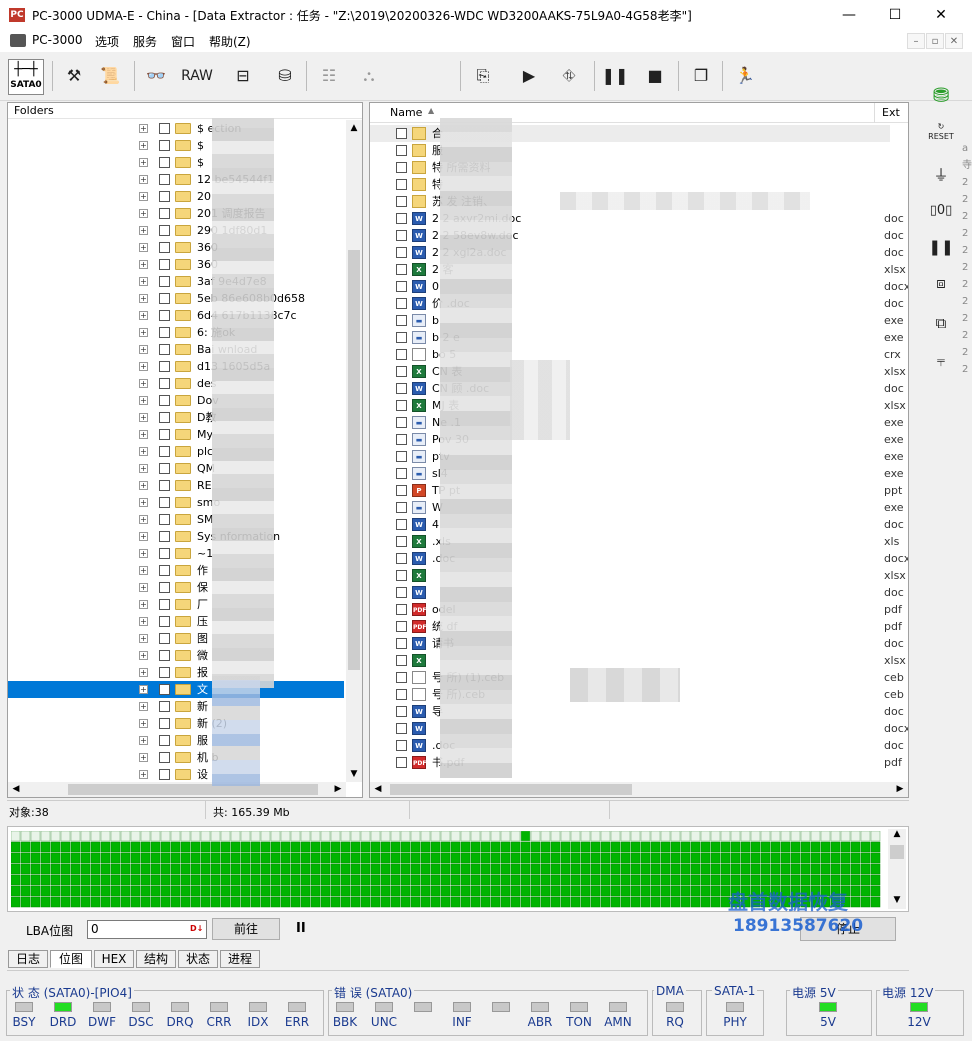 This screenshot has height=1041, width=972. Describe the element at coordinates (176, 468) in the screenshot. I see `folder-tree-item: + QM` at that location.